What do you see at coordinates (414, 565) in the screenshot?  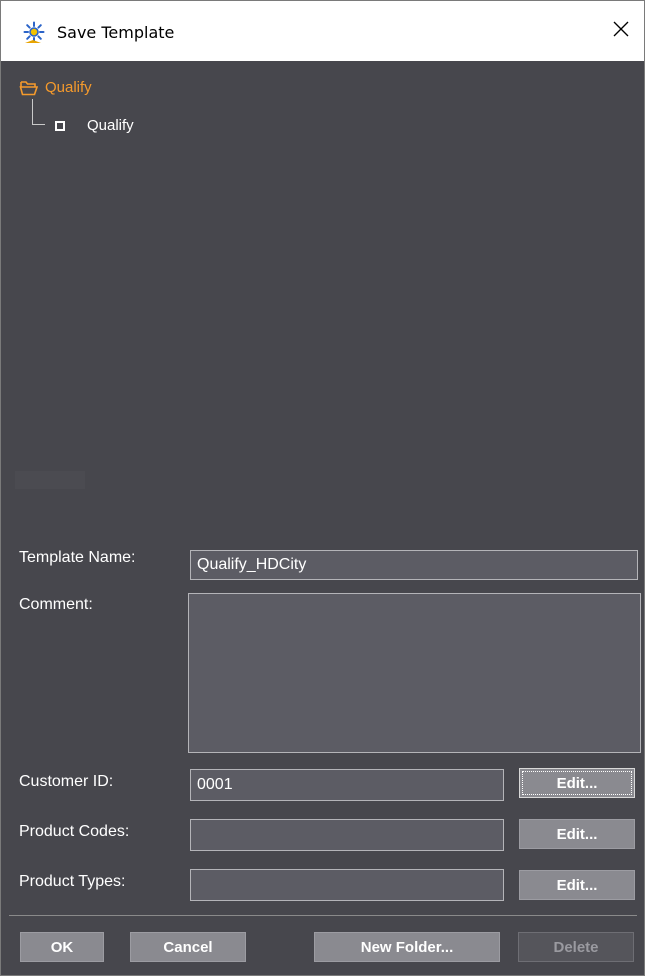 I see `template-name-input` at bounding box center [414, 565].